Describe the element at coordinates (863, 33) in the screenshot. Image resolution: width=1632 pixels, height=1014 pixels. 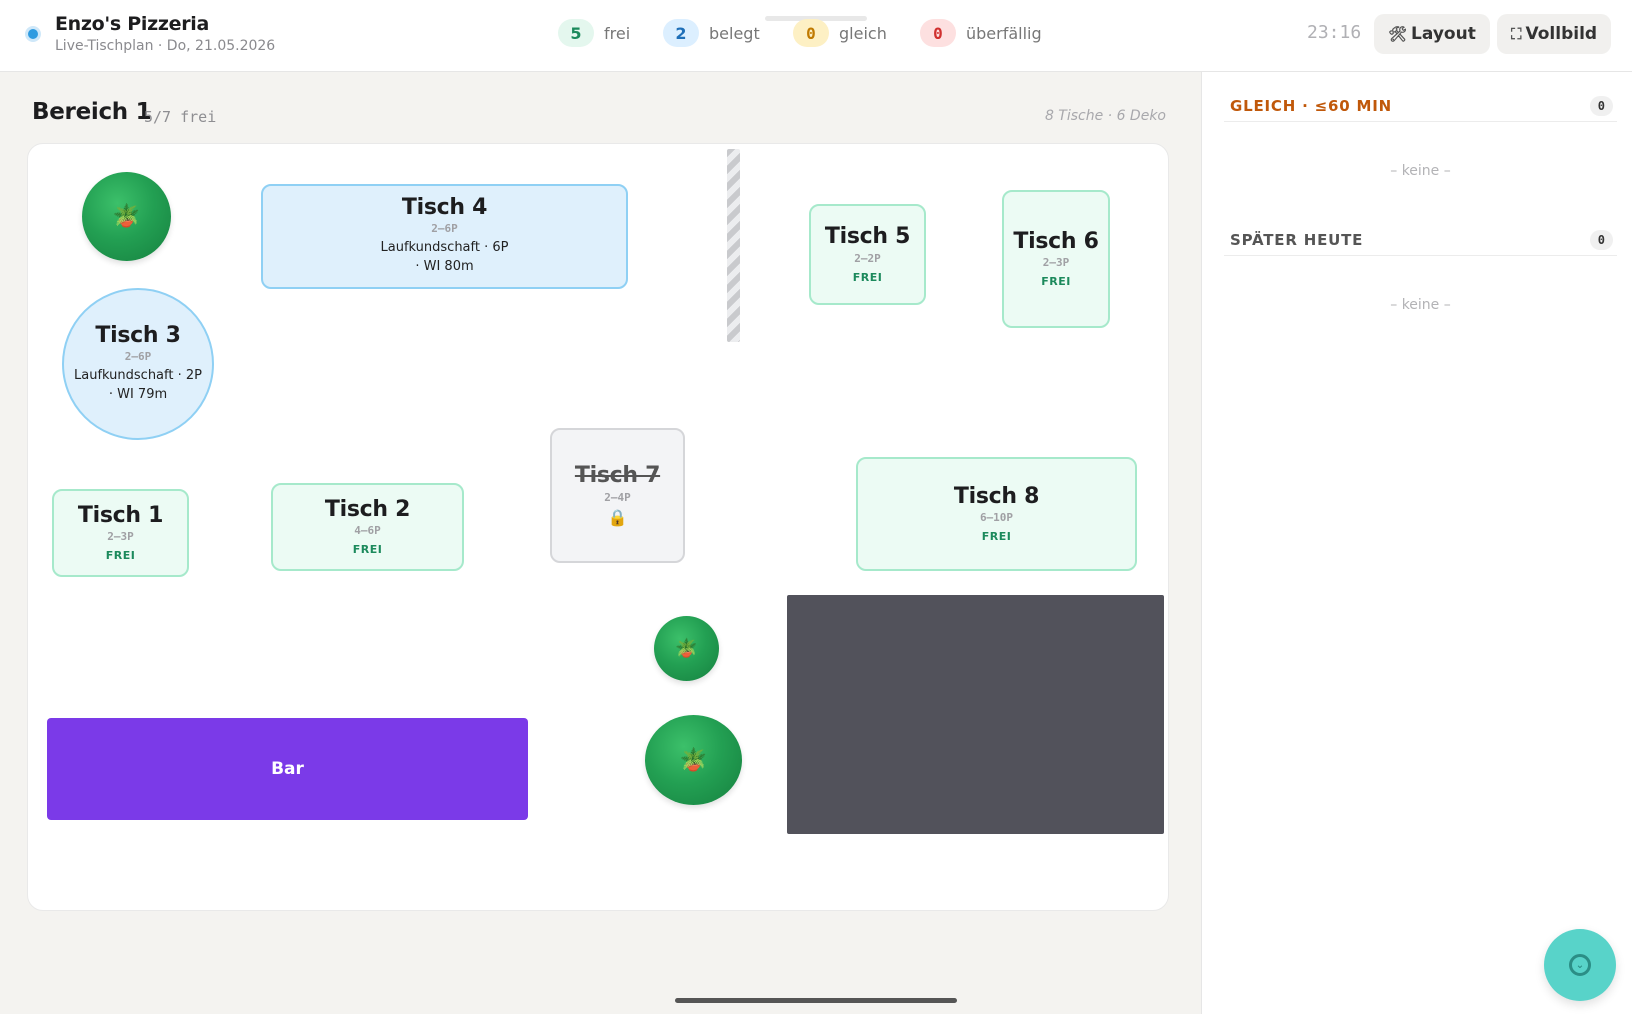
I see `stat-gleich-label: gleich` at that location.